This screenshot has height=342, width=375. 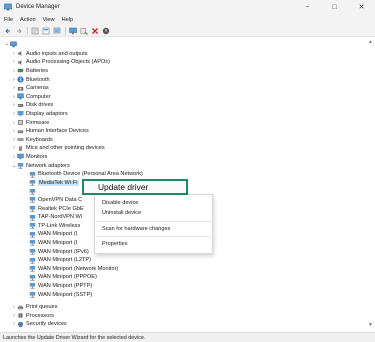 I want to click on maximize-button: □, so click(x=334, y=7).